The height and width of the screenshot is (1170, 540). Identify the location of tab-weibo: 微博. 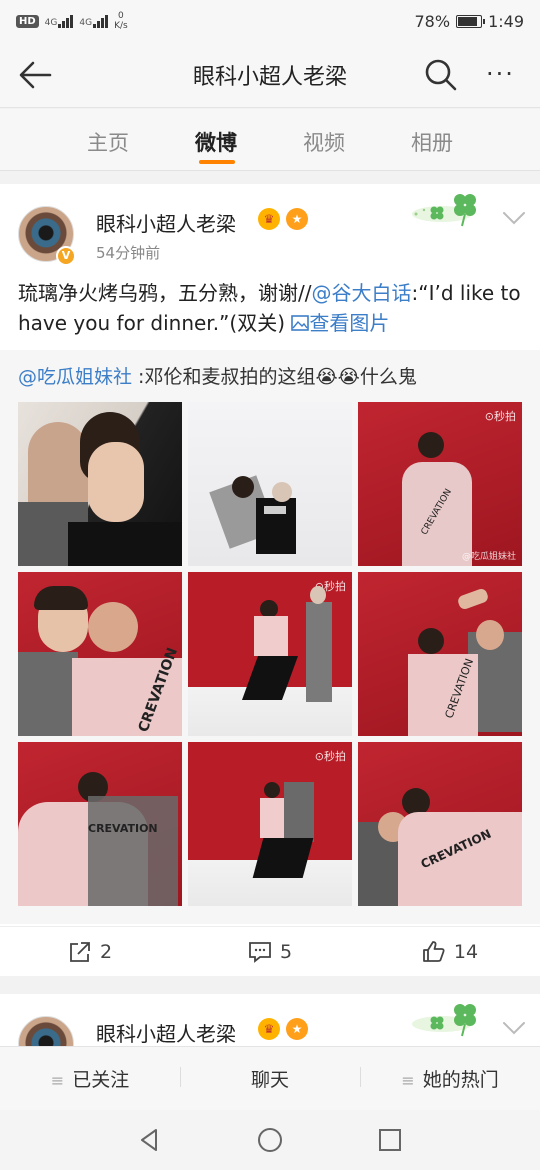
(216, 139).